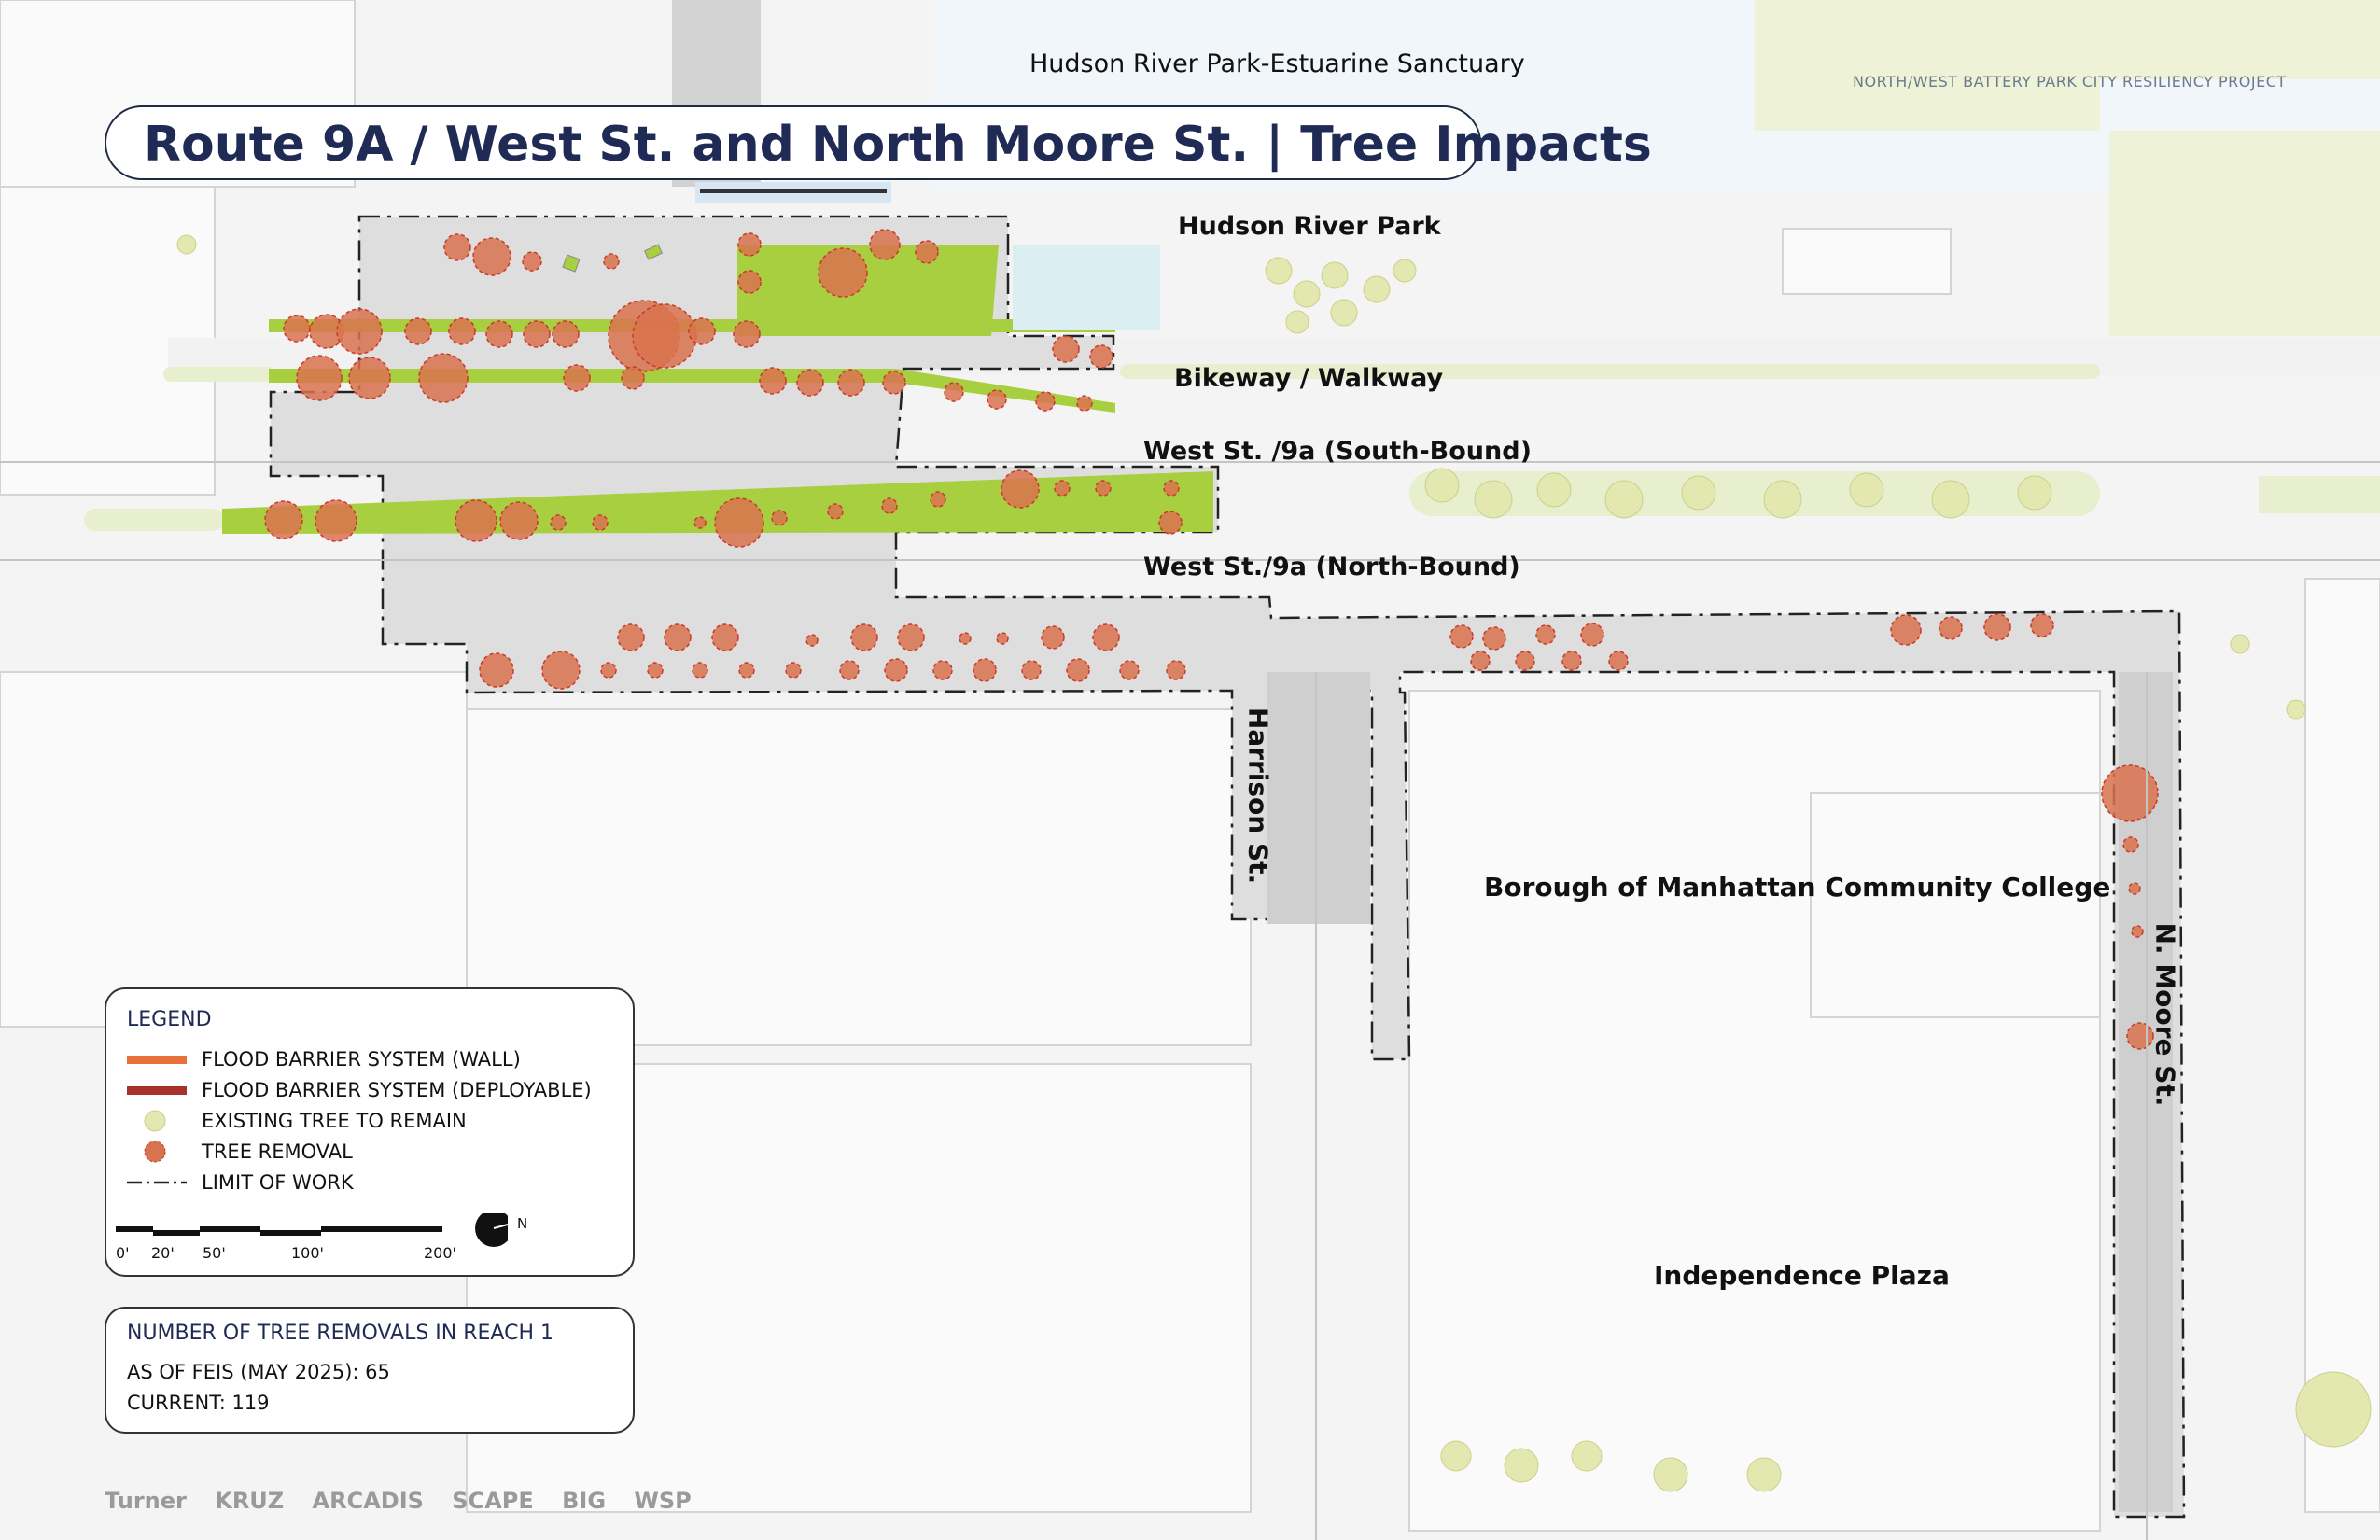 The width and height of the screenshot is (2380, 1540). I want to click on wall-line-icon, so click(157, 1060).